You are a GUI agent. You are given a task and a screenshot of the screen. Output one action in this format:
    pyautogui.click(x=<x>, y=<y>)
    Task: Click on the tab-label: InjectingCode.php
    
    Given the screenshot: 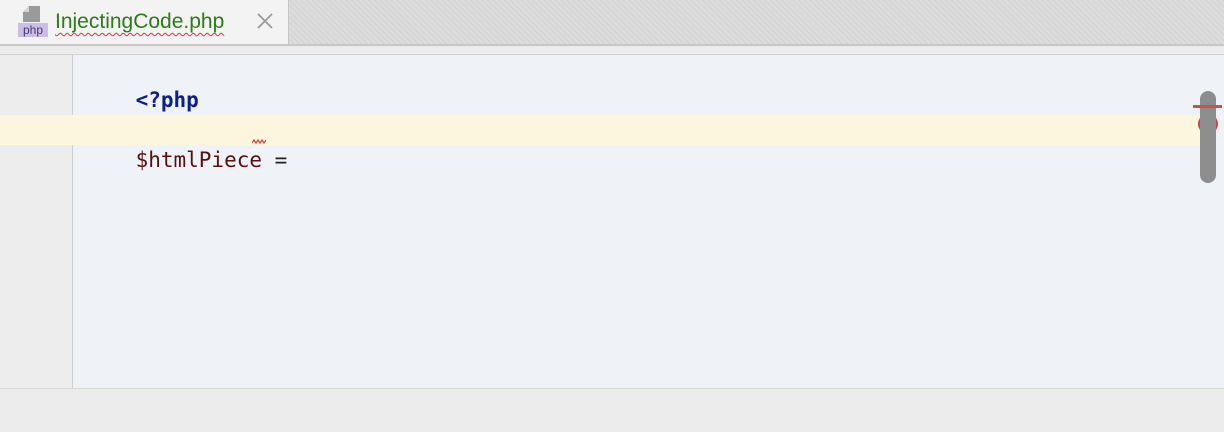 What is the action you would take?
    pyautogui.click(x=139, y=22)
    